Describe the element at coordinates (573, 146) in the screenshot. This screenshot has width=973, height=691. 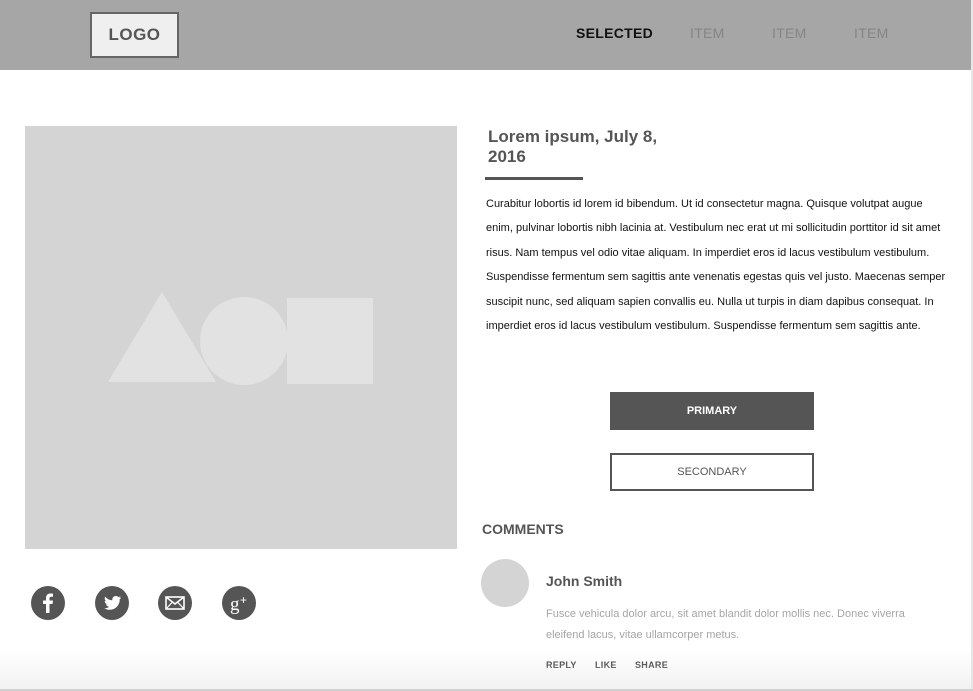
I see `article-title: Lorem ipsum, July 8, 2016` at that location.